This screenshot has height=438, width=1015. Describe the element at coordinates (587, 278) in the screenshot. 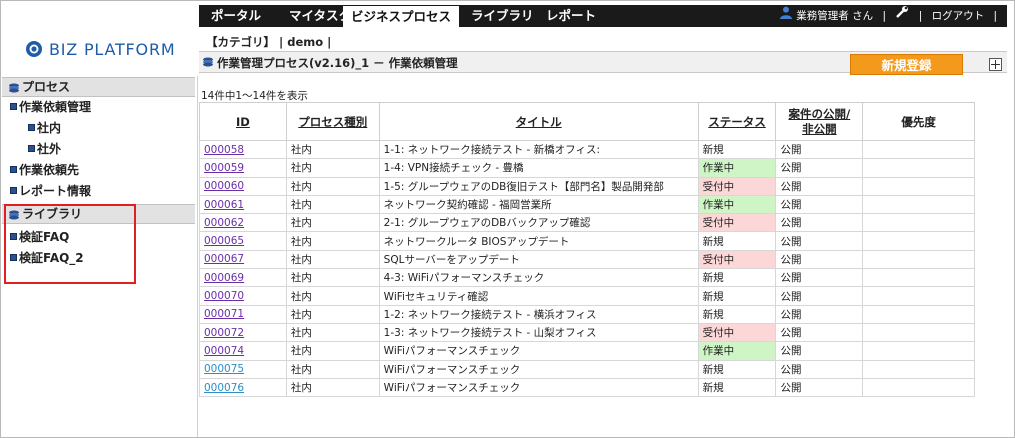

I see `table-row: 000069 社内 4-3: WiFiパフォーマンスチェック 新規 公開` at that location.